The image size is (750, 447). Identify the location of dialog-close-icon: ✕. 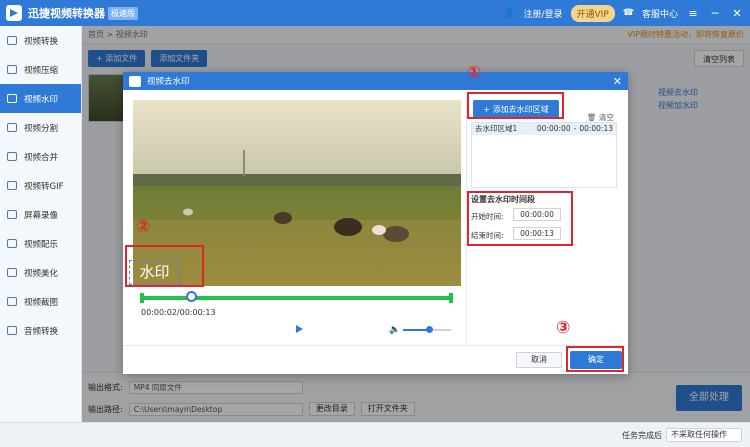
(617, 81).